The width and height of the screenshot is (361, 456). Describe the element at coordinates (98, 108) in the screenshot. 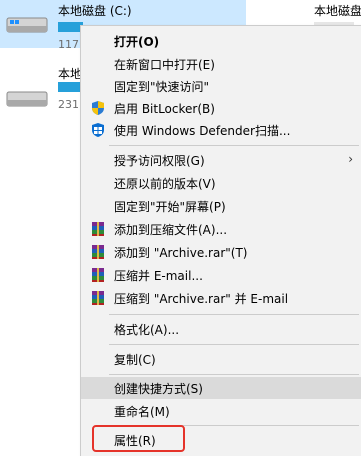

I see `shield-uac-icon` at that location.